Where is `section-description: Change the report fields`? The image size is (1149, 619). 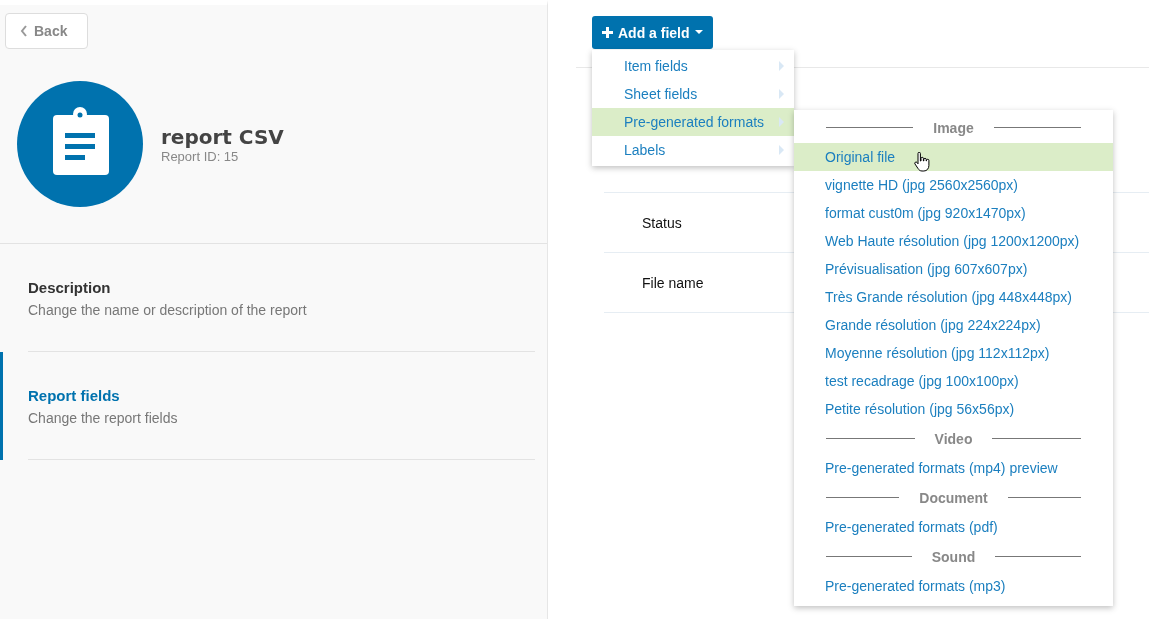
section-description: Change the report fields is located at coordinates (103, 417).